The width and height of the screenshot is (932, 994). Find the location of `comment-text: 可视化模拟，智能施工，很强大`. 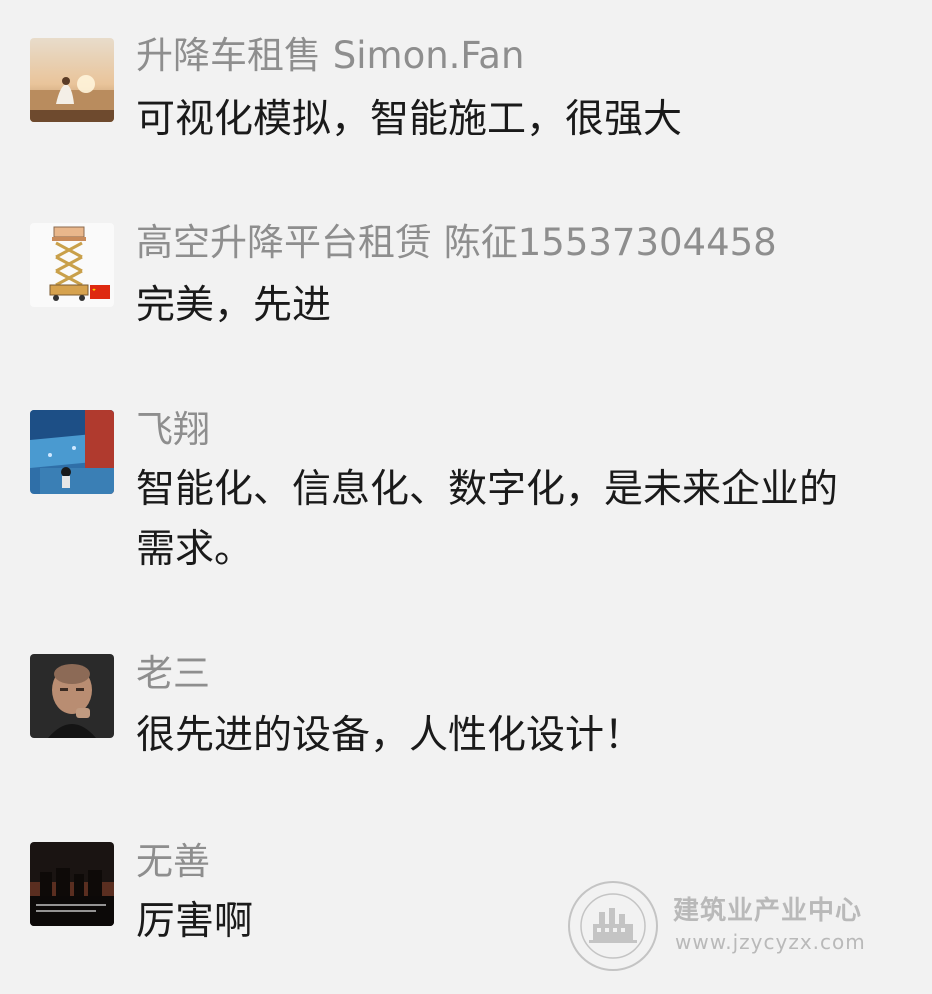

comment-text: 可视化模拟，智能施工，很强大 is located at coordinates (409, 119).